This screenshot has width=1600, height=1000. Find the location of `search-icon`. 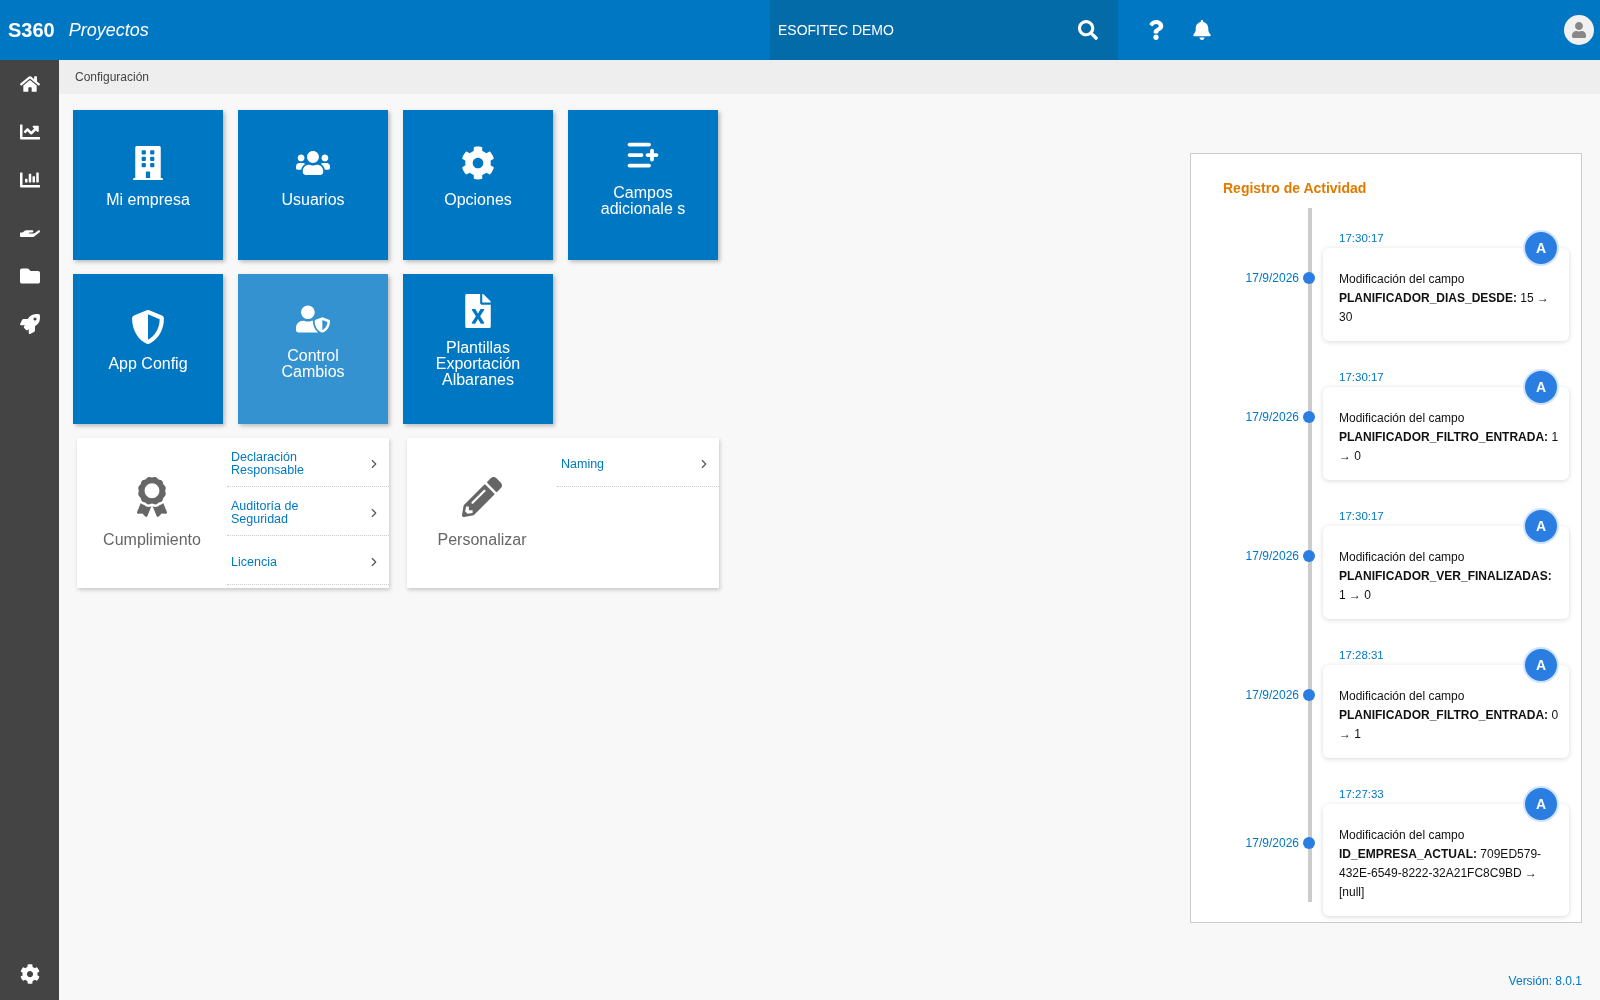

search-icon is located at coordinates (1088, 30).